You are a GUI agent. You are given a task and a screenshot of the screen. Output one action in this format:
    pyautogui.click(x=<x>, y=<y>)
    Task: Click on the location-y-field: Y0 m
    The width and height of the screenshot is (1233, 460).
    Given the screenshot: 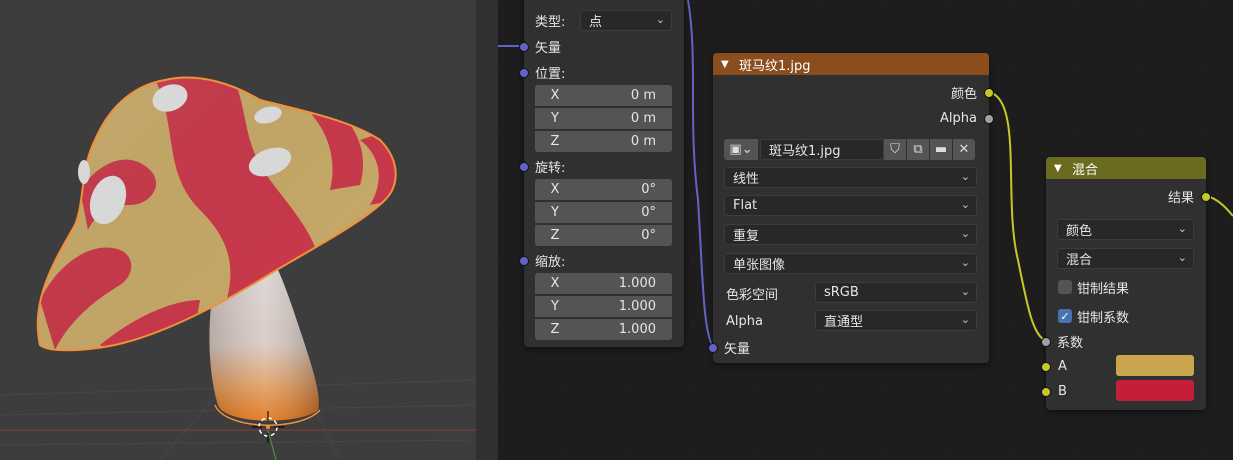 What is the action you would take?
    pyautogui.click(x=603, y=118)
    